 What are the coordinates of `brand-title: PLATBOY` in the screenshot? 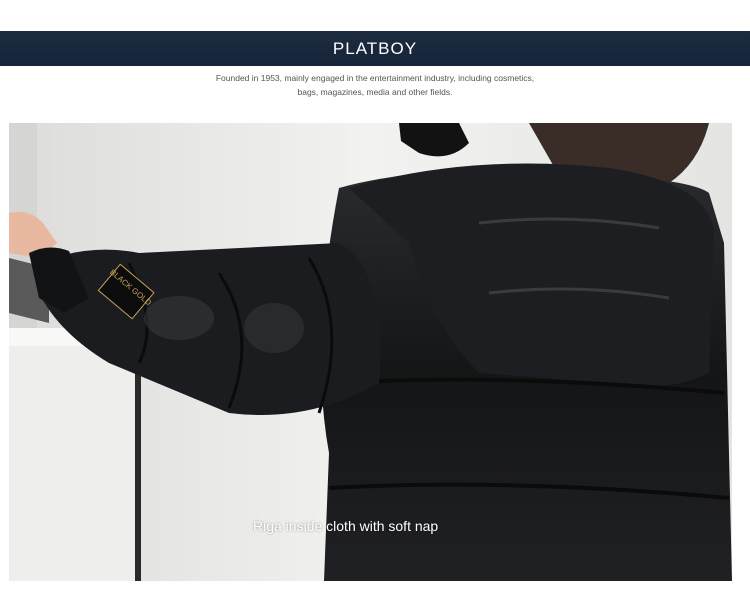 It's located at (375, 48).